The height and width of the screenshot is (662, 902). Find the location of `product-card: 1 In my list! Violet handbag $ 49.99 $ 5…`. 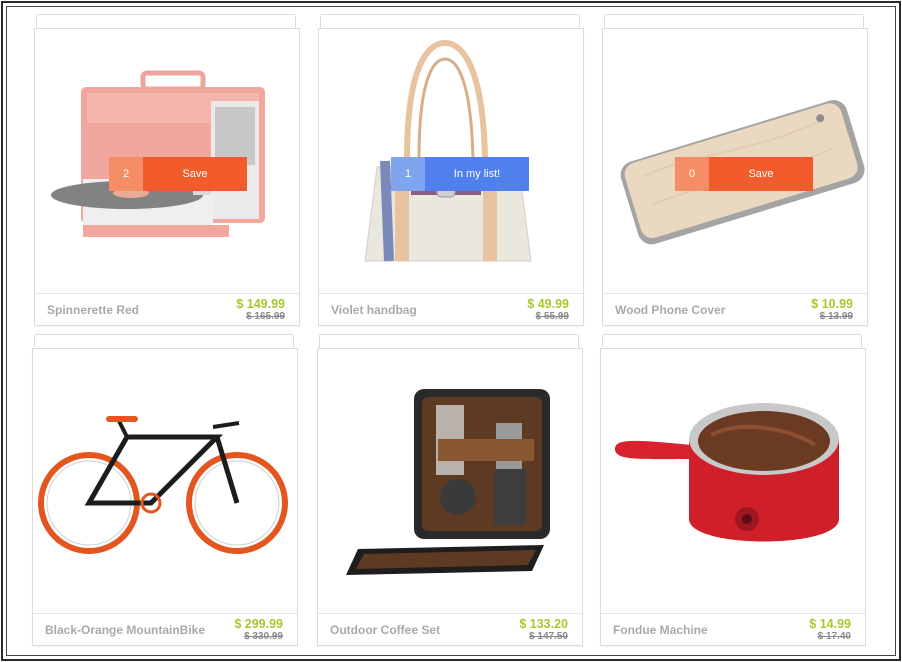

product-card: 1 In my list! Violet handbag $ 49.99 $ 5… is located at coordinates (451, 170).